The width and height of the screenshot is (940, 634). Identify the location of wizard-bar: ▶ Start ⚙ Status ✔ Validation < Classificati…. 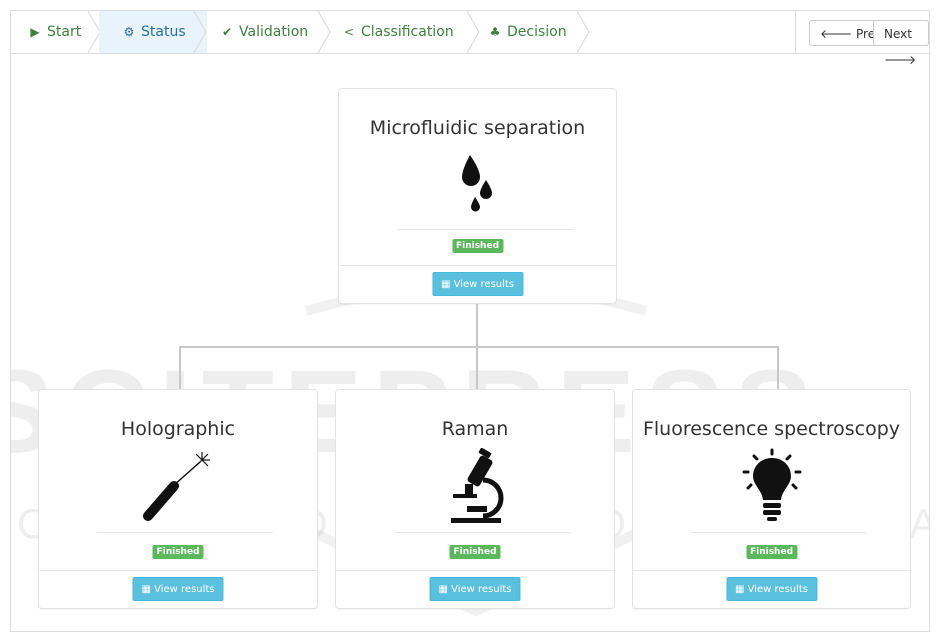
(470, 39).